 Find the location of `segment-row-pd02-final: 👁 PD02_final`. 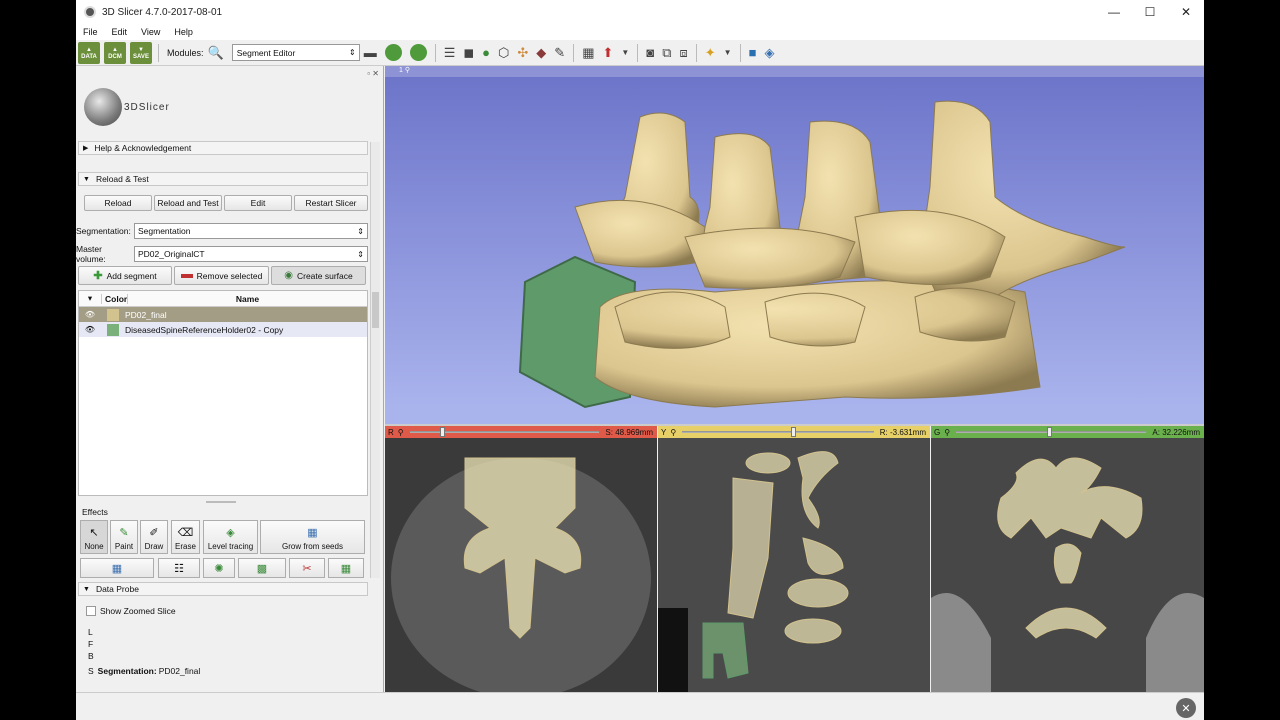

segment-row-pd02-final: 👁 PD02_final is located at coordinates (223, 314).